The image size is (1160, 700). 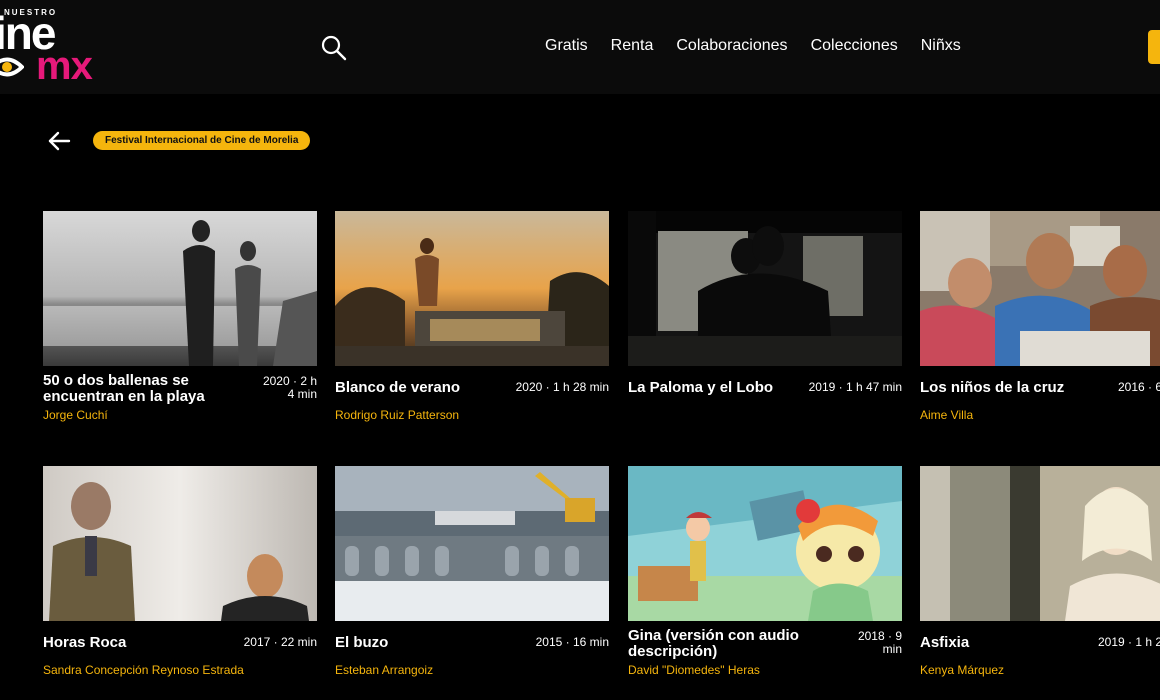 I want to click on film-title: Horas Roca, so click(x=118, y=643).